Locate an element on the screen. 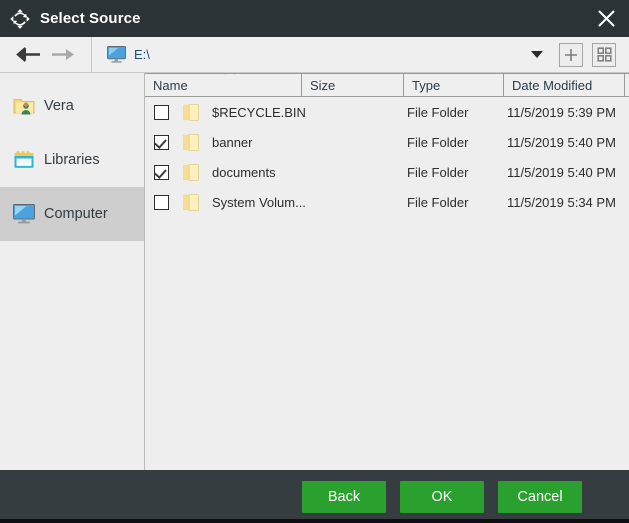 The image size is (629, 523). sidebar-item-label: Libraries is located at coordinates (72, 160).